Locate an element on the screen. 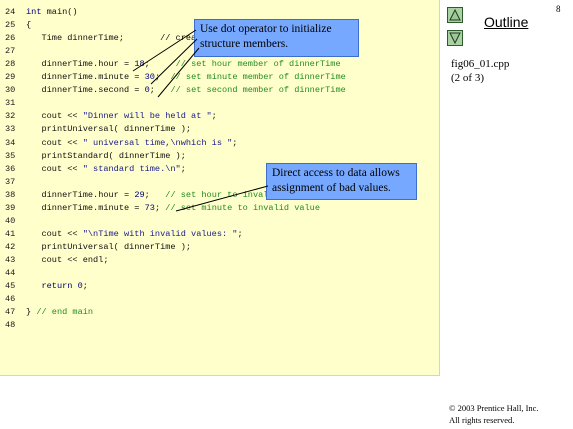 This screenshot has height=429, width=573. code-text: } // end main is located at coordinates (59, 312).